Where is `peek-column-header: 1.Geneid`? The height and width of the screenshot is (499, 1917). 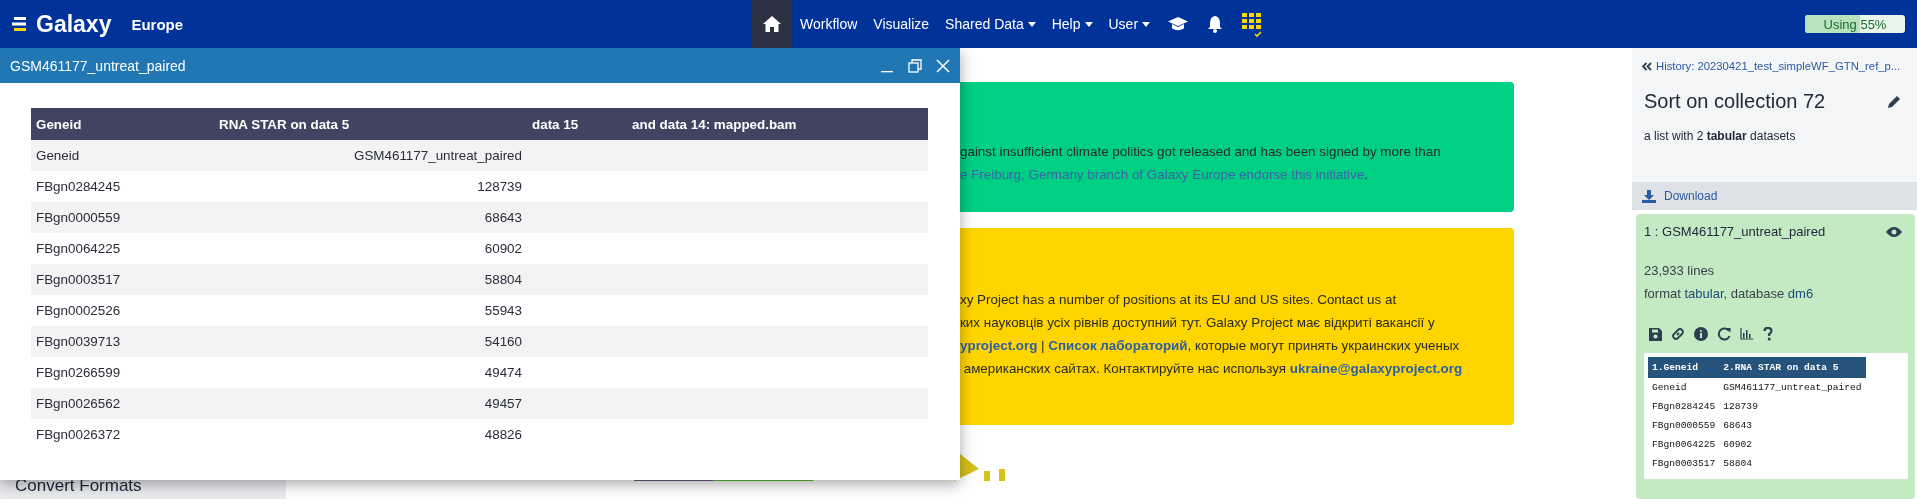 peek-column-header: 1.Geneid is located at coordinates (1684, 367).